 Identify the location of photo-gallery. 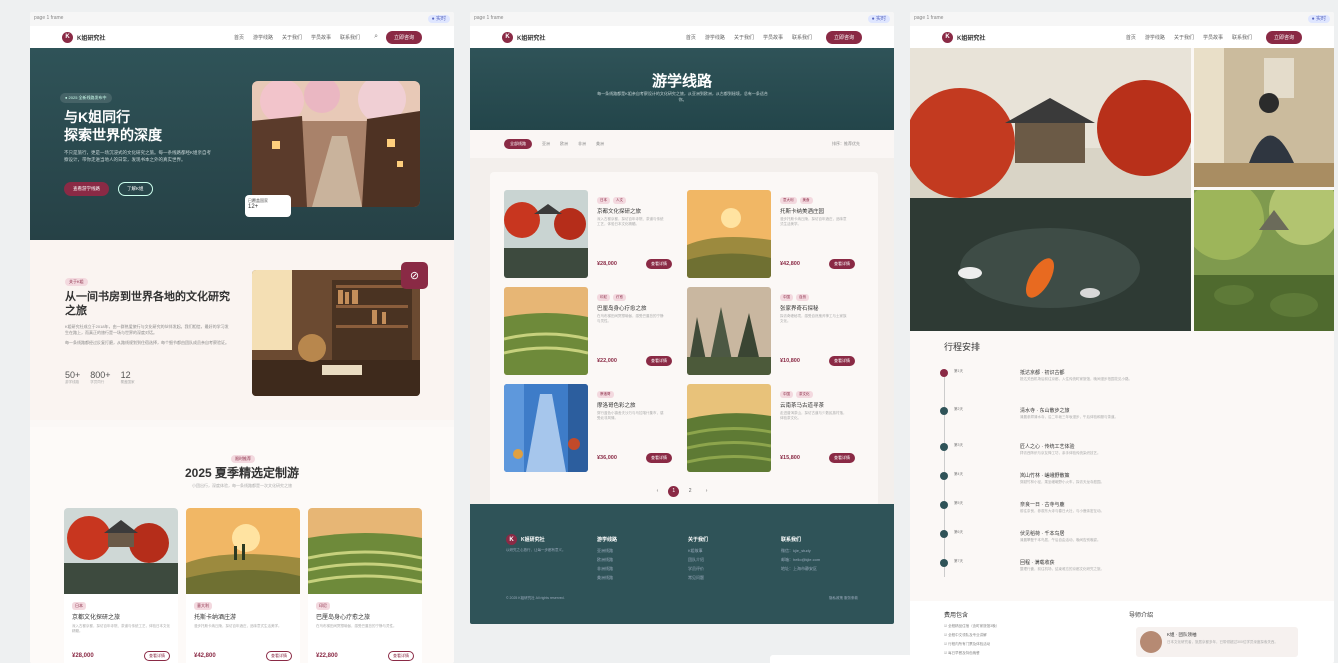
(1122, 189).